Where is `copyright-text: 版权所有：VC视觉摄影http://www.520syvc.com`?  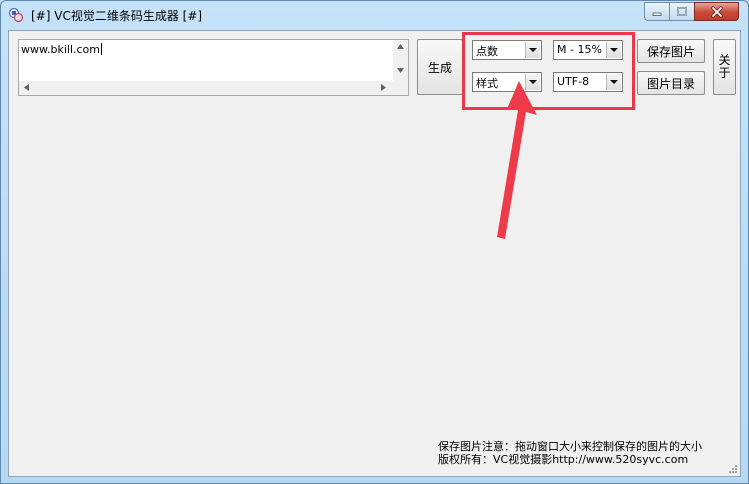 copyright-text: 版权所有：VC视觉摄影http://www.520syvc.com is located at coordinates (563, 459).